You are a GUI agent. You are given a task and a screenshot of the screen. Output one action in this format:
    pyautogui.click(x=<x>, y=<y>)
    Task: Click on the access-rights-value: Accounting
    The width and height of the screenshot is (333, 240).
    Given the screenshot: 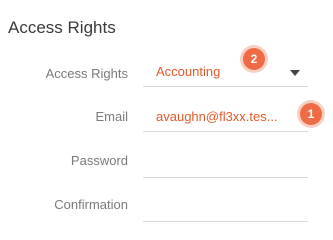 What is the action you would take?
    pyautogui.click(x=188, y=71)
    